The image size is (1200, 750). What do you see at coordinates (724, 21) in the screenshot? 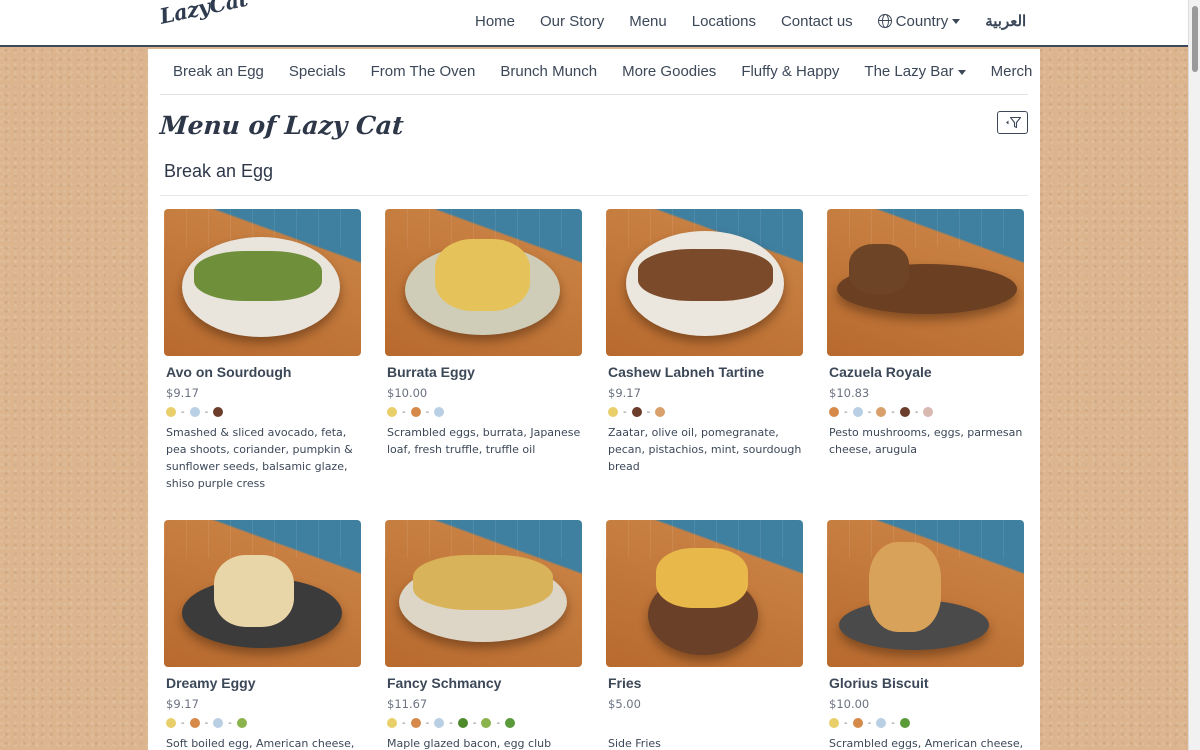
I see `nav-locations: Locations` at bounding box center [724, 21].